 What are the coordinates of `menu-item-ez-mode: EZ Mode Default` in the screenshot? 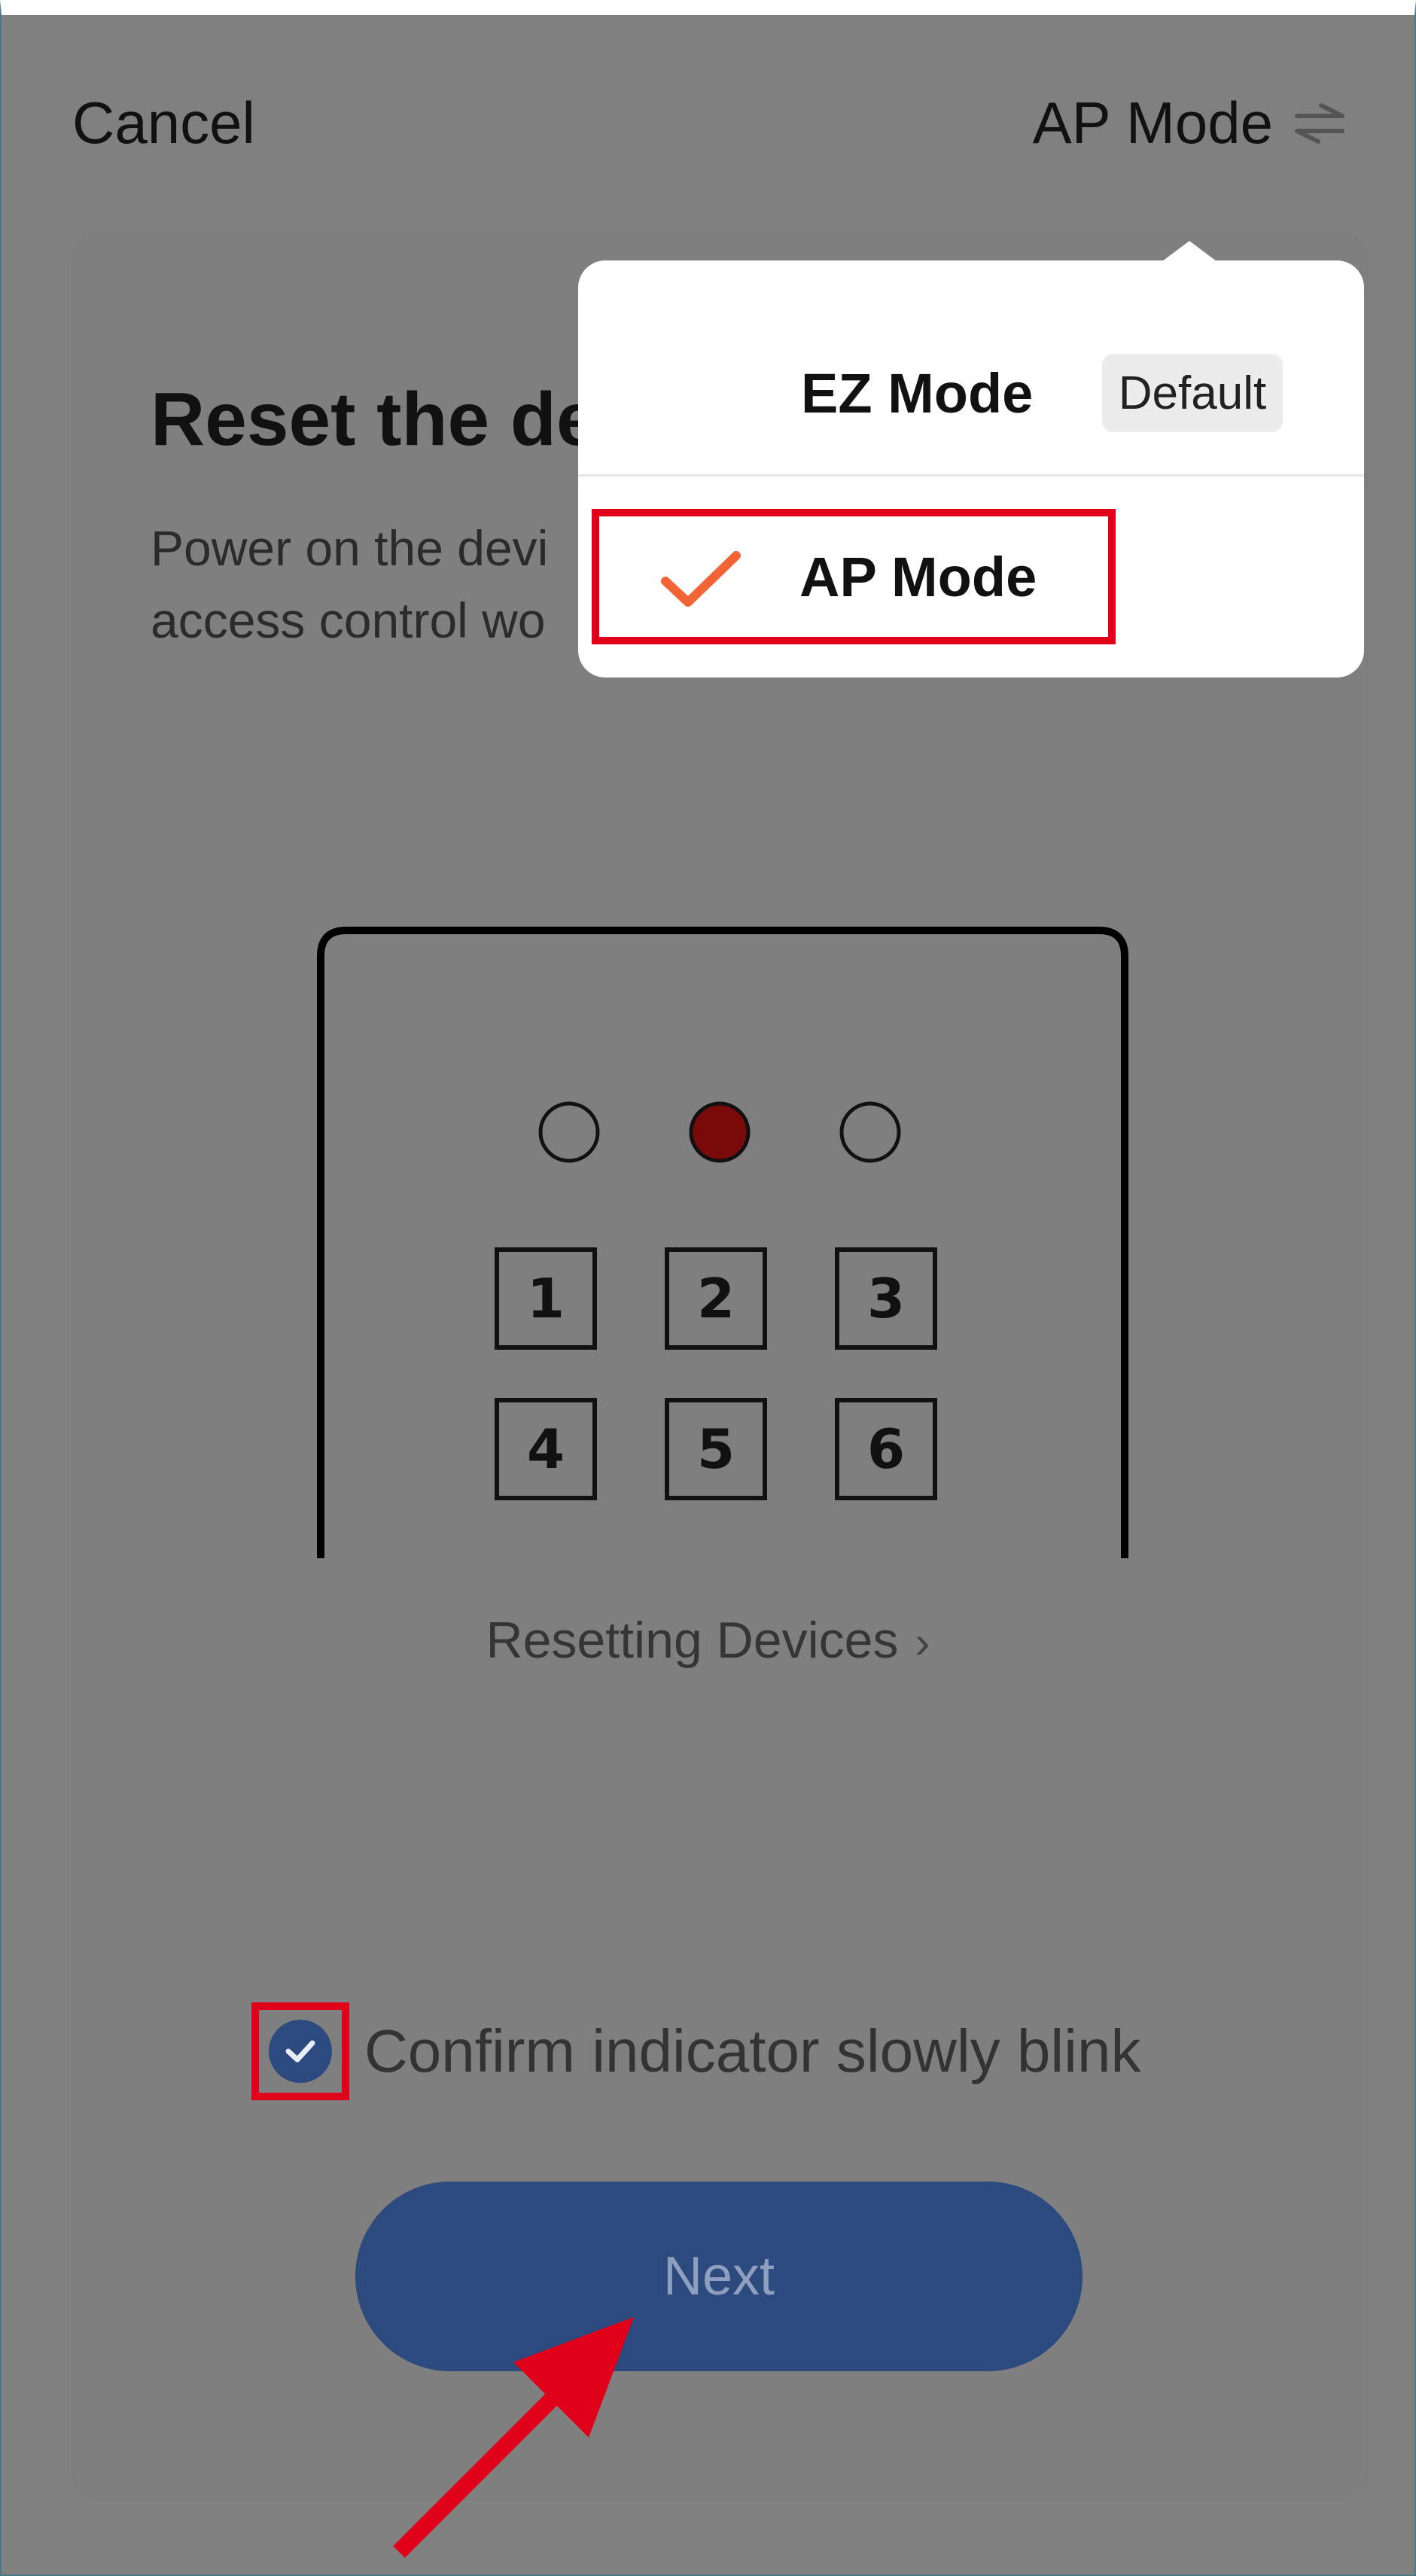 It's located at (971, 393).